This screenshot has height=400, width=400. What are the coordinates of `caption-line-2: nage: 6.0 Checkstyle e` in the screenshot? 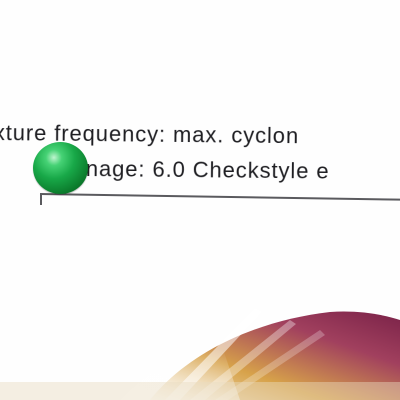 It's located at (207, 170).